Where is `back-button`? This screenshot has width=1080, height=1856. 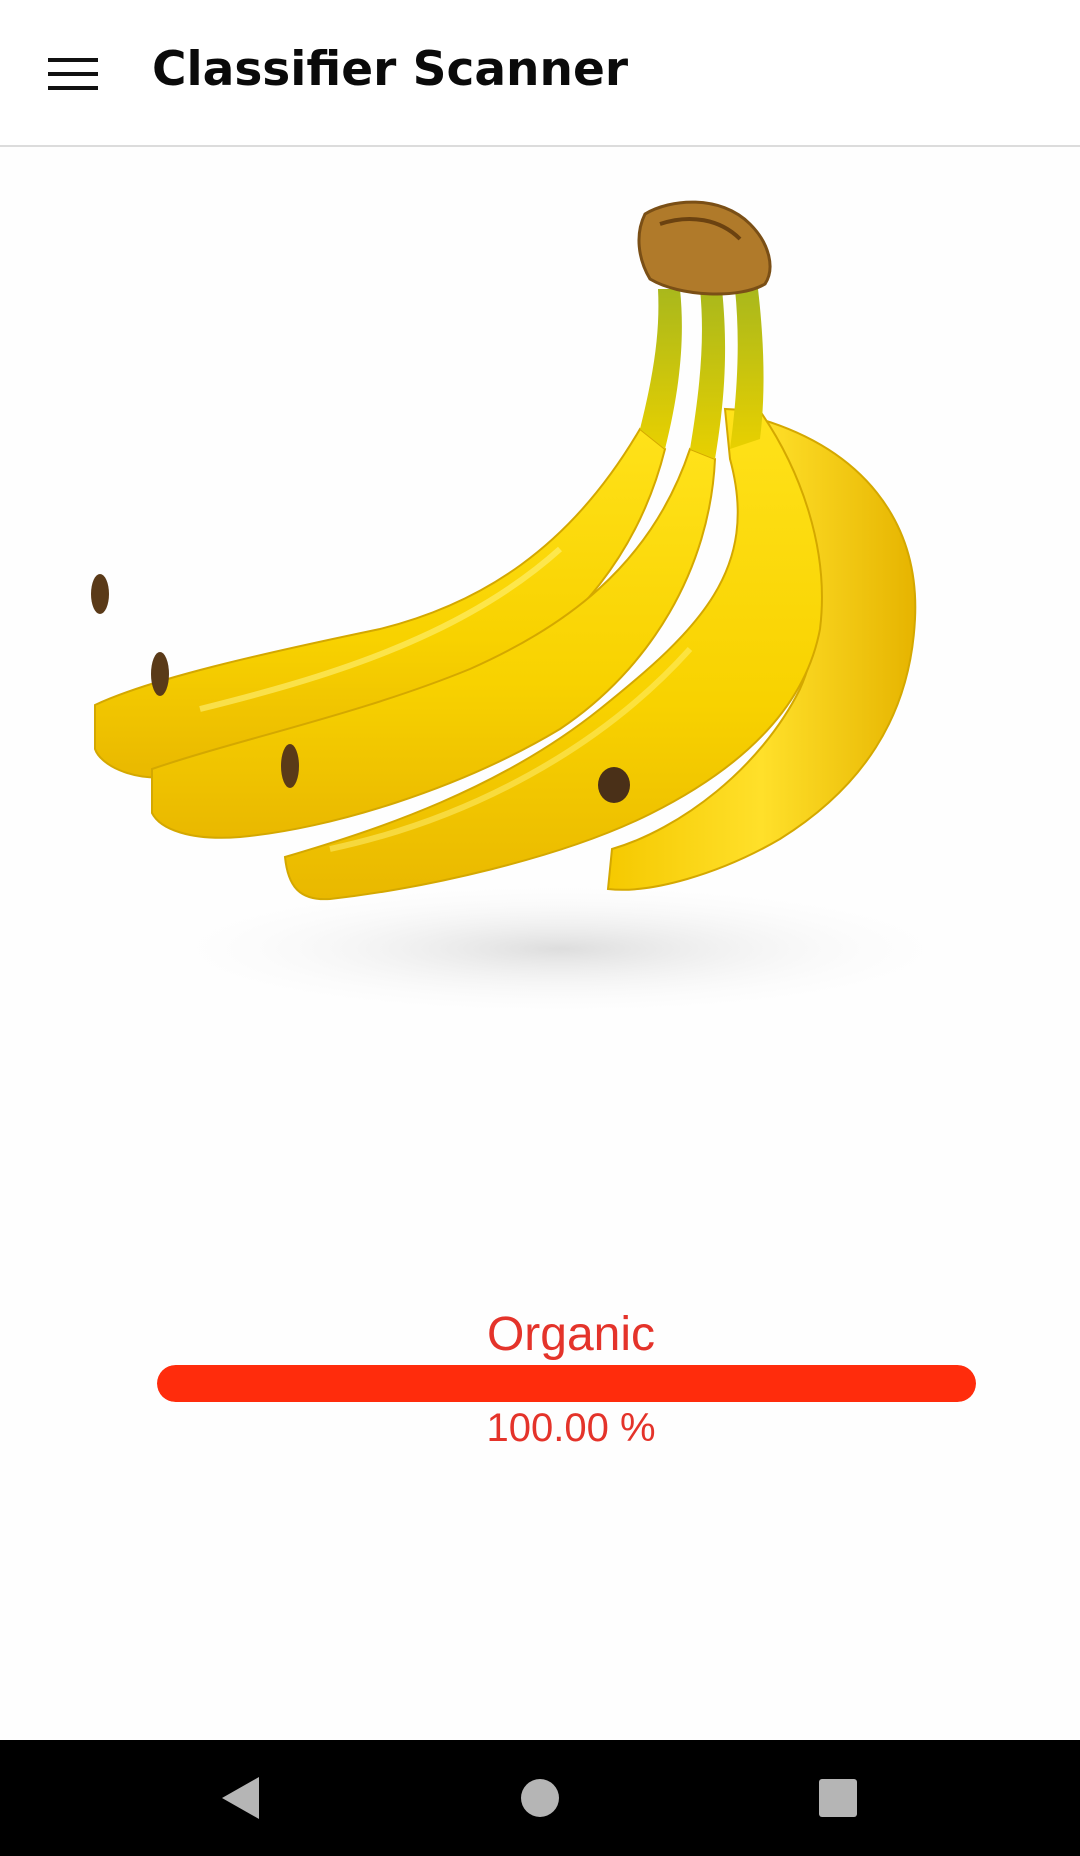 back-button is located at coordinates (240, 1798).